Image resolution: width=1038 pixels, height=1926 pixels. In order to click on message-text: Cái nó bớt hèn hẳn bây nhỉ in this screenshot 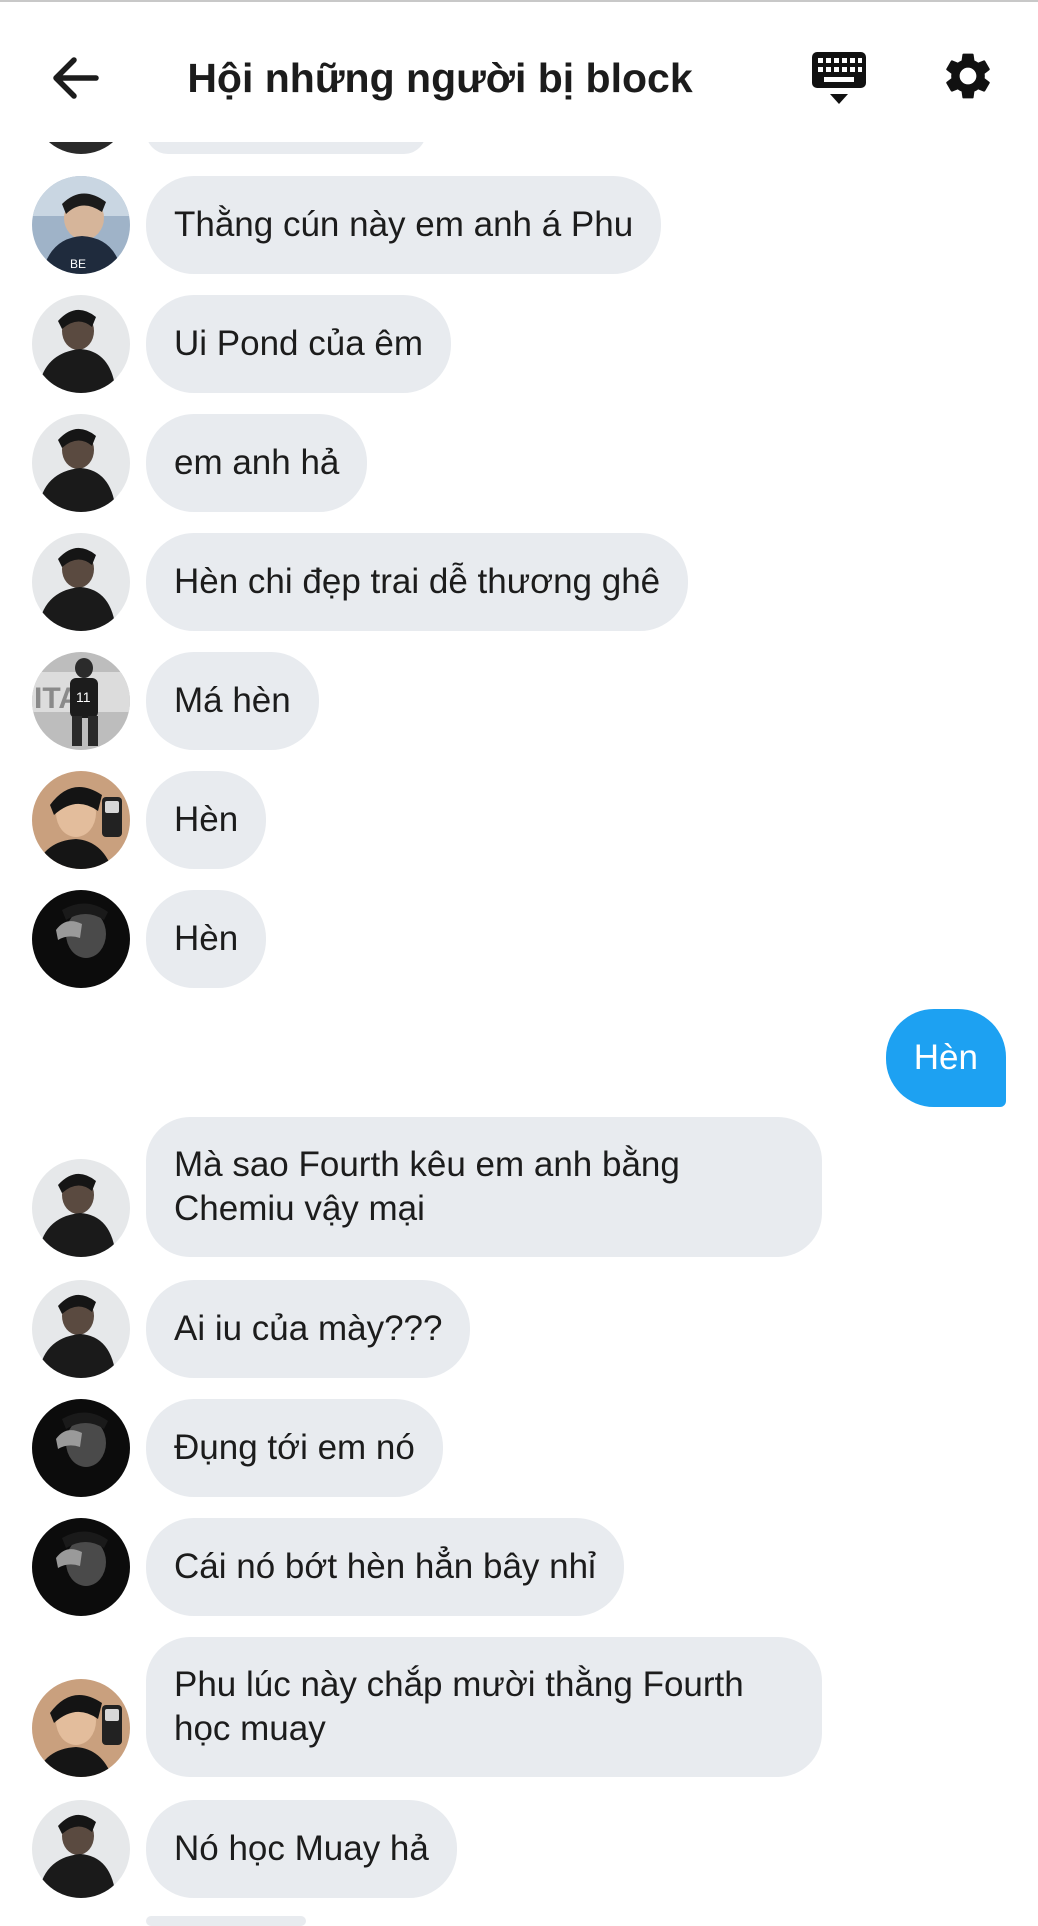, I will do `click(385, 1566)`.